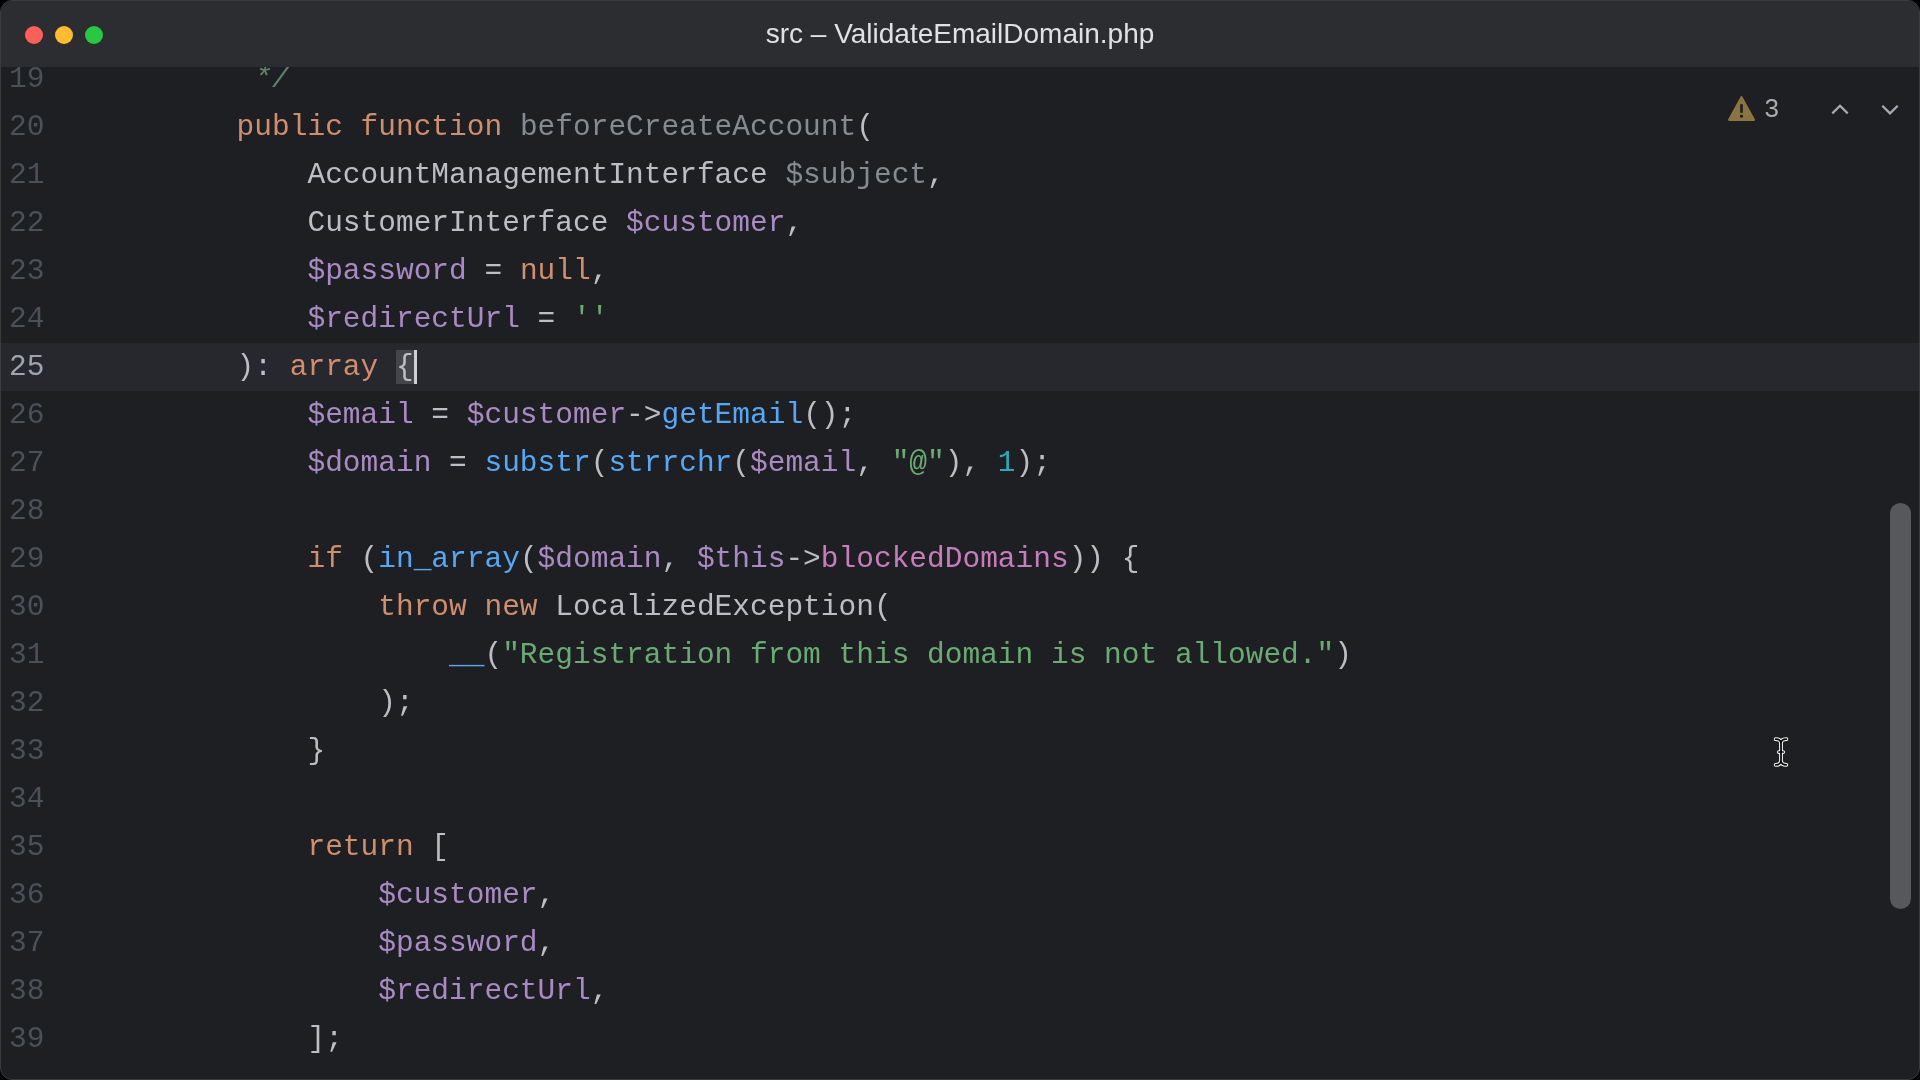 The image size is (1920, 1080). Describe the element at coordinates (1781, 752) in the screenshot. I see `text-cursor-icon` at that location.